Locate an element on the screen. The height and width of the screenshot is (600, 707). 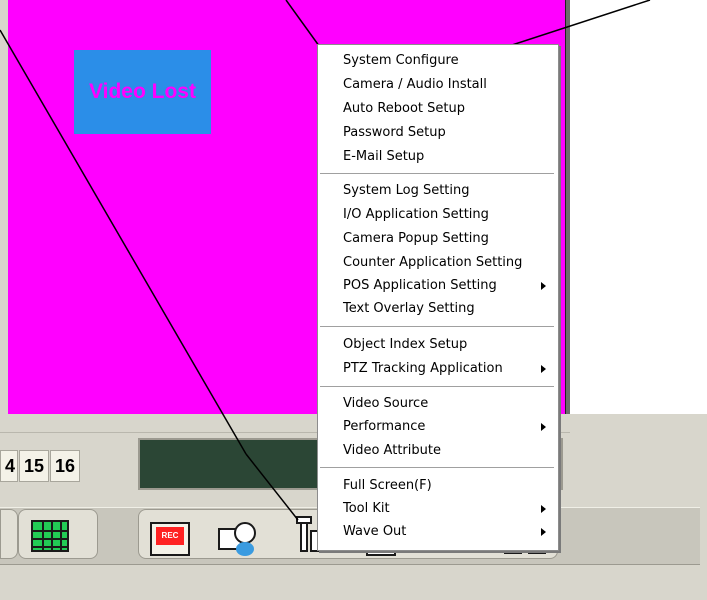
camera-number-button: 15 is located at coordinates (34, 466).